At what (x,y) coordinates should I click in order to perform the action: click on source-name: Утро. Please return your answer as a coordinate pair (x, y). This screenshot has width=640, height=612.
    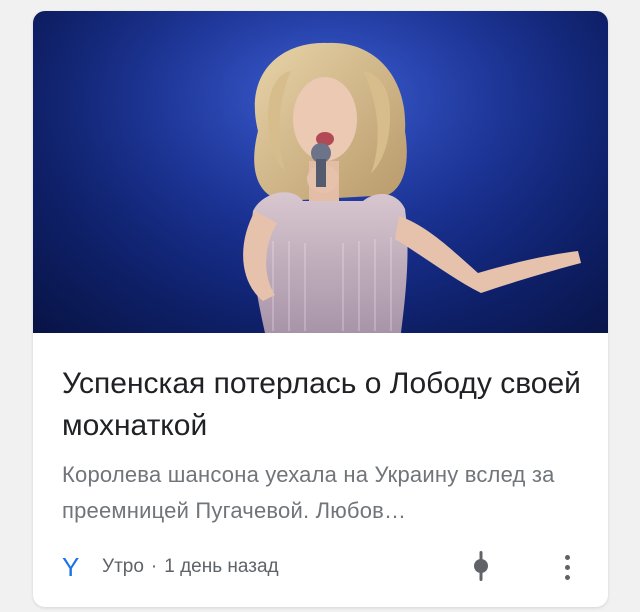
    Looking at the image, I should click on (123, 567).